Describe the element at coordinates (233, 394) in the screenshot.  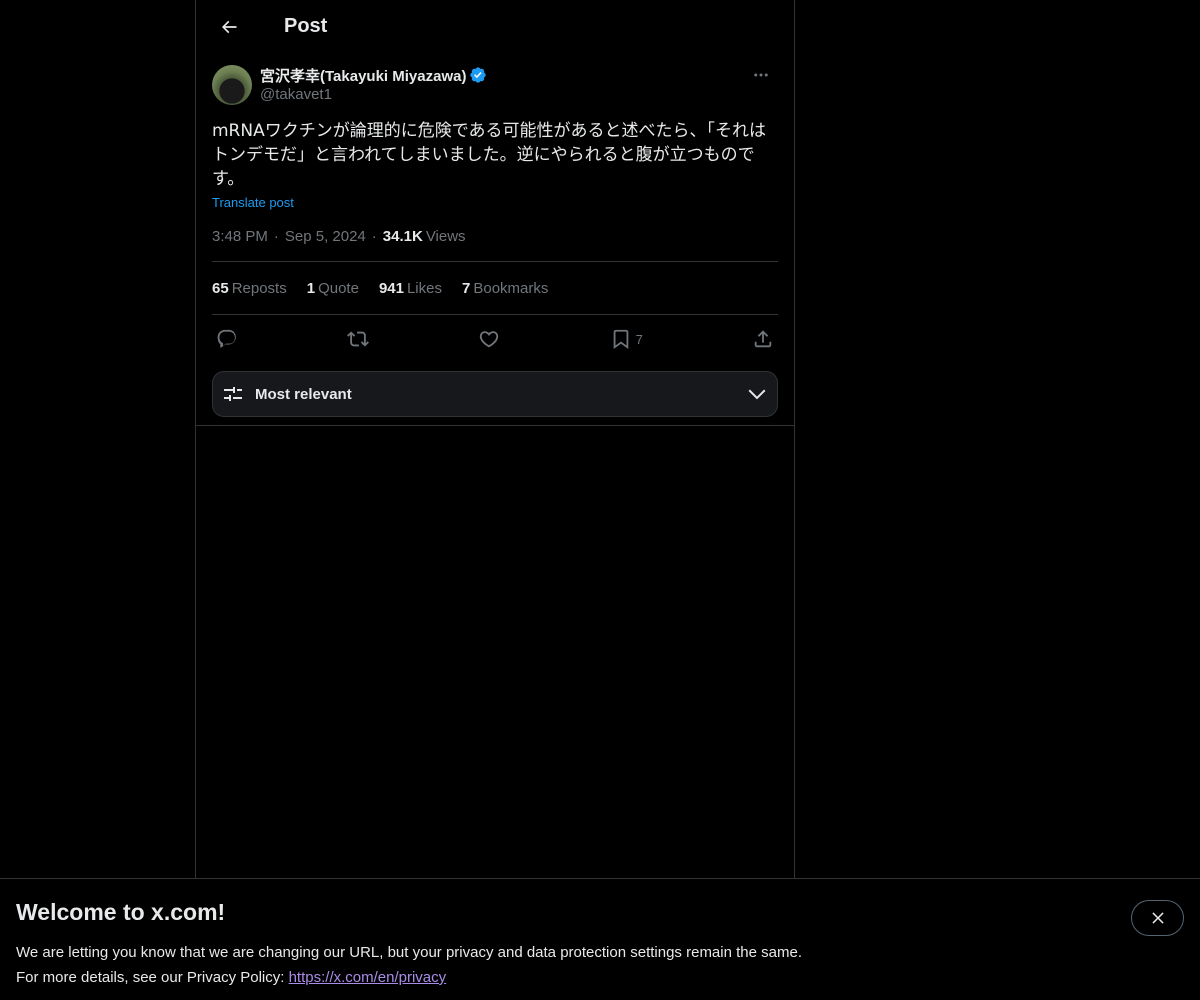
I see `sliders-icon` at that location.